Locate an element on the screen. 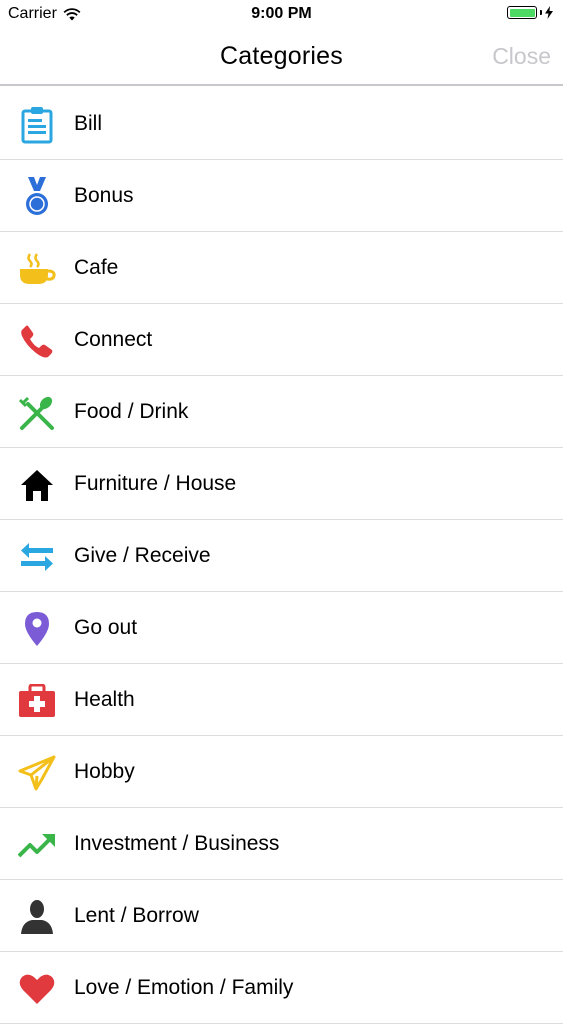 The image size is (563, 1024). exchange-arrows-icon is located at coordinates (37, 557).